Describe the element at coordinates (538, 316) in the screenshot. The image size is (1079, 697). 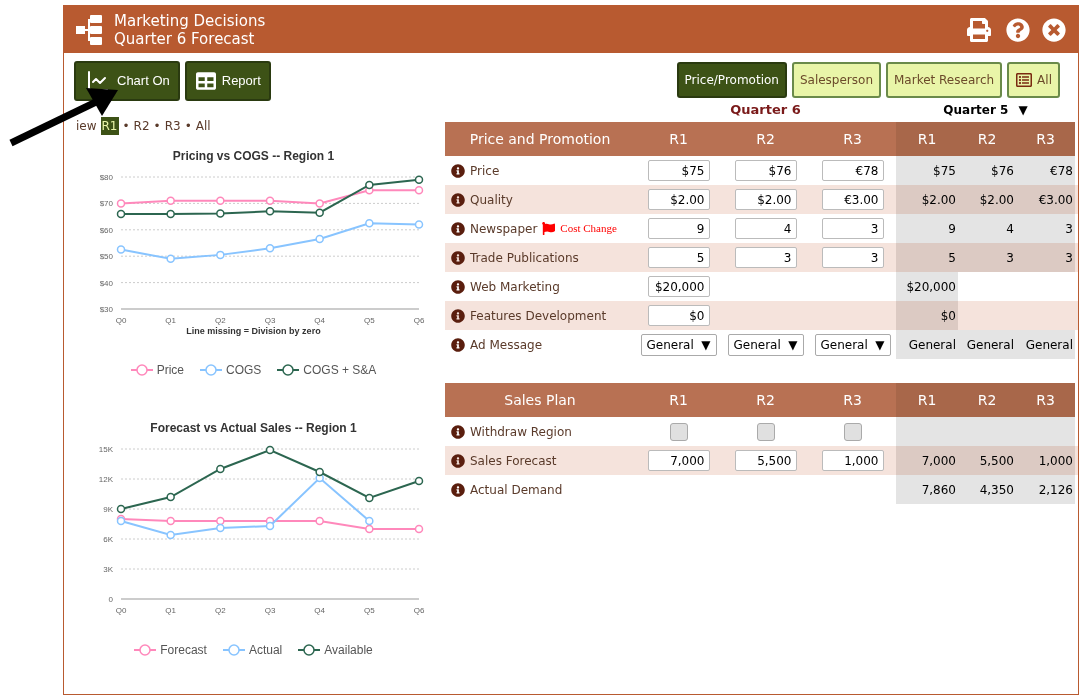
I see `row-label: Features Development` at that location.